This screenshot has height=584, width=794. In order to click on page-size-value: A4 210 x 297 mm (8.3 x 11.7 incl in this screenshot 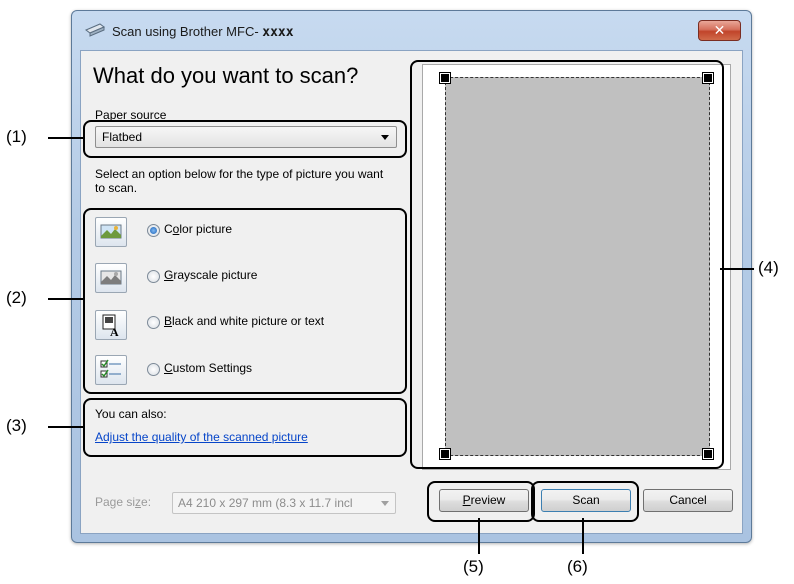, I will do `click(265, 503)`.